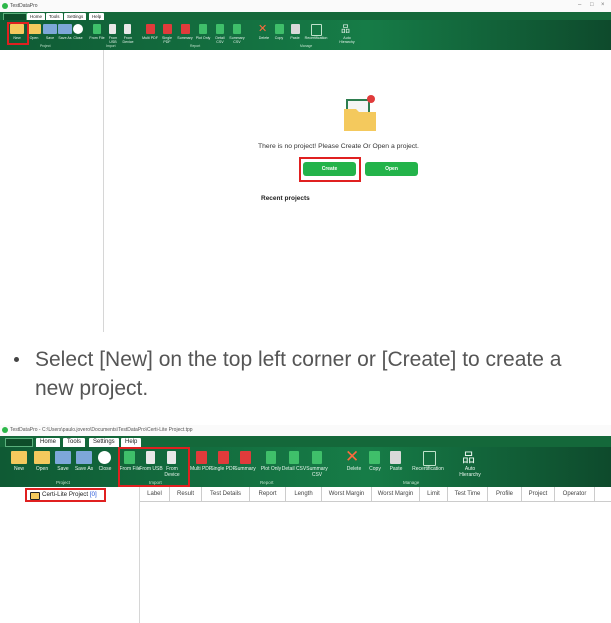 The image size is (611, 623). I want to click on ribbon-close-label: Close, so click(105, 469).